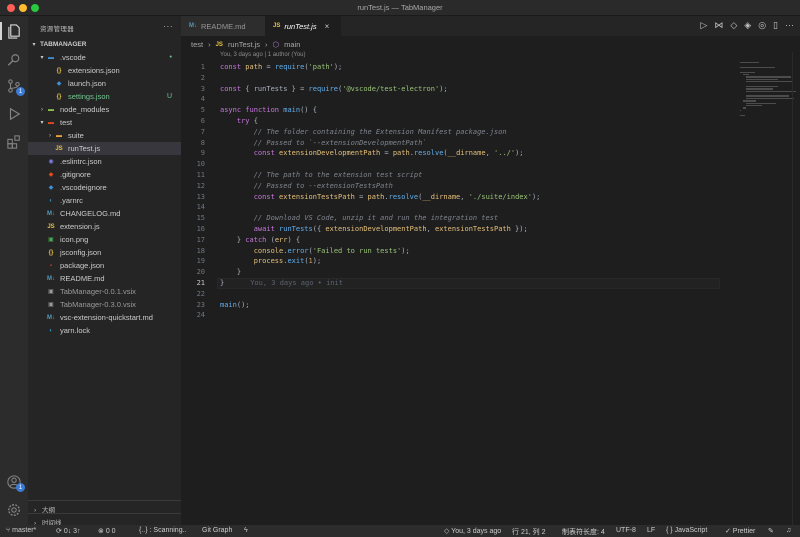 Image resolution: width=800 pixels, height=537 pixels. Describe the element at coordinates (733, 25) in the screenshot. I see `go-back-icon: ◇` at that location.